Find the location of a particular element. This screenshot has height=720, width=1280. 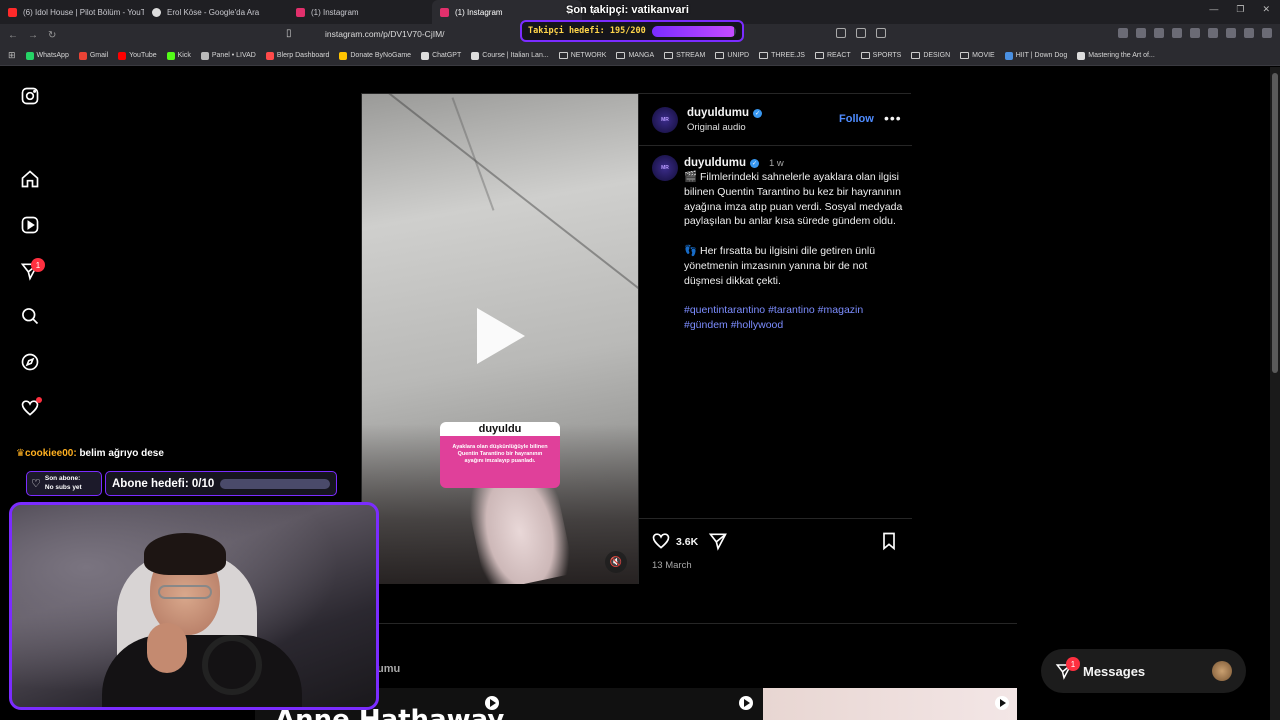

bookmark-item: Donate ByNoGame is located at coordinates (375, 55).